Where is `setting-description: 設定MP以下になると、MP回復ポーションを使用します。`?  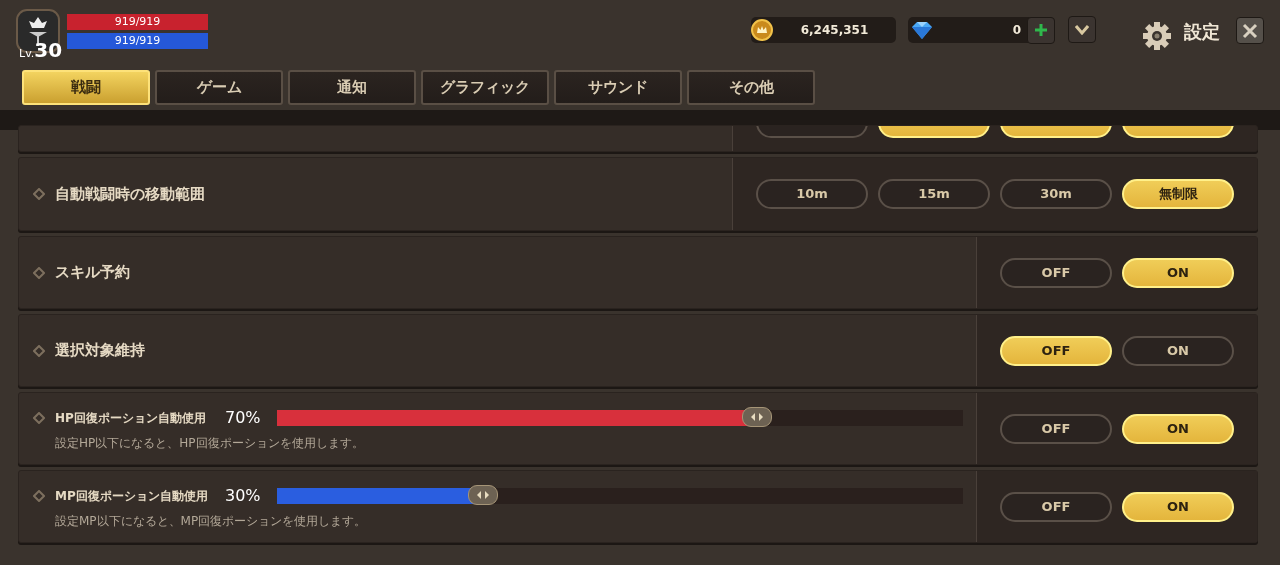 setting-description: 設定MP以下になると、MP回復ポーションを使用します。 is located at coordinates (211, 521).